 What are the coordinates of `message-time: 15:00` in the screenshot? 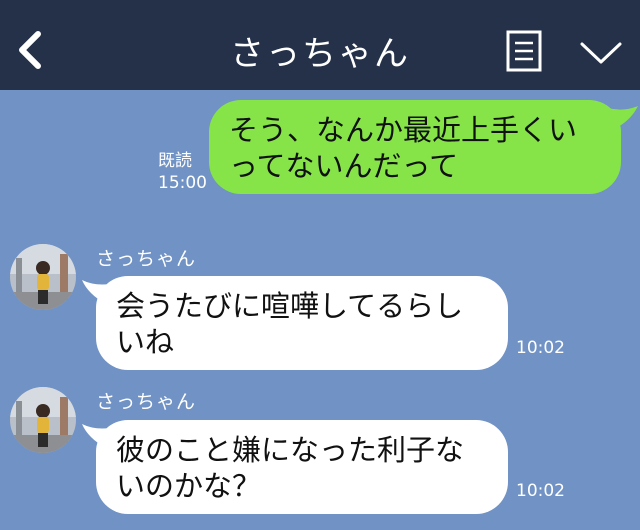 It's located at (182, 183).